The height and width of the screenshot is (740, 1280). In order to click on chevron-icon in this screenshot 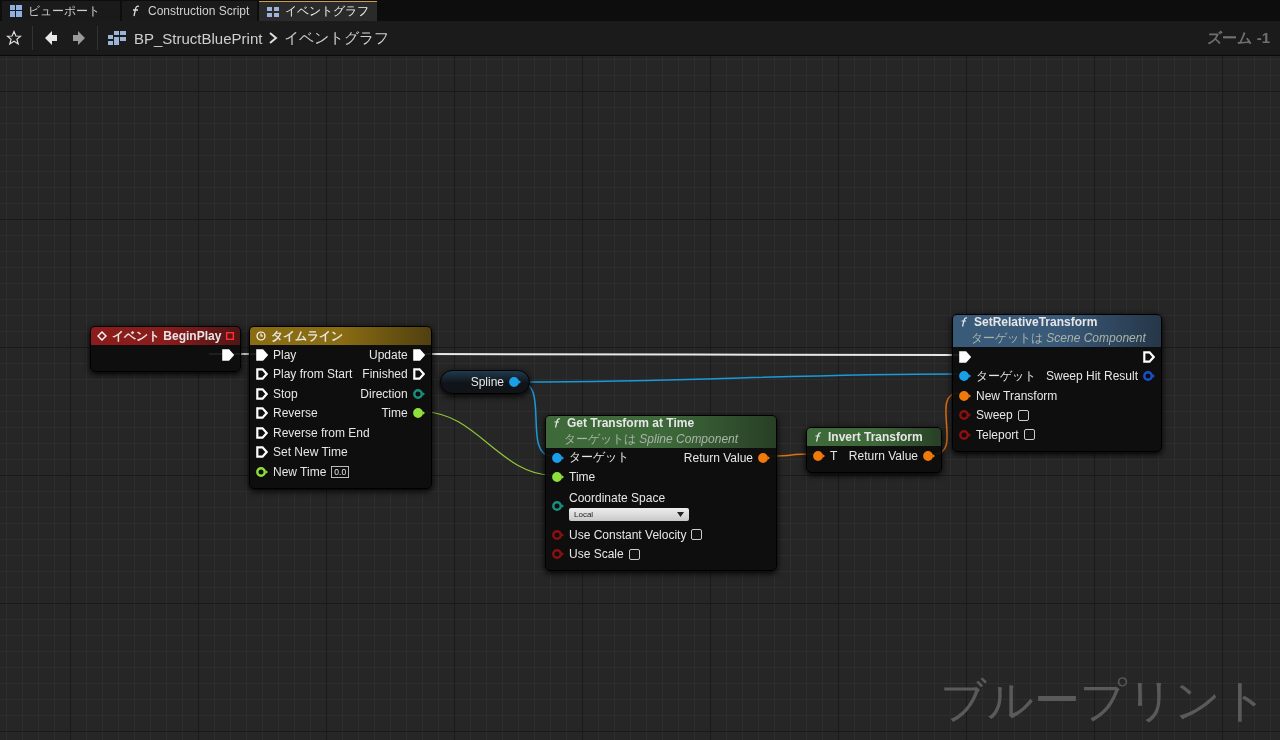, I will do `click(273, 38)`.